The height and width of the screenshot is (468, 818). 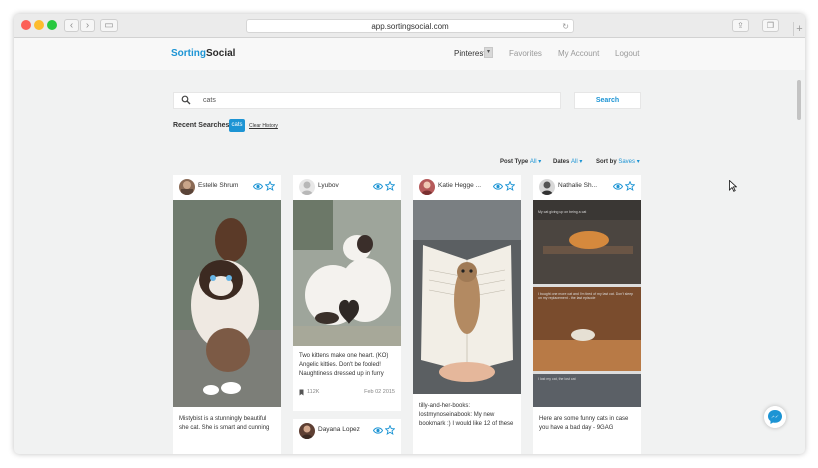 I want to click on browser-chrome: ‹ › ▭ app.sortingsocial.com ↻ ⇪ ❐ +, so click(x=409, y=26).